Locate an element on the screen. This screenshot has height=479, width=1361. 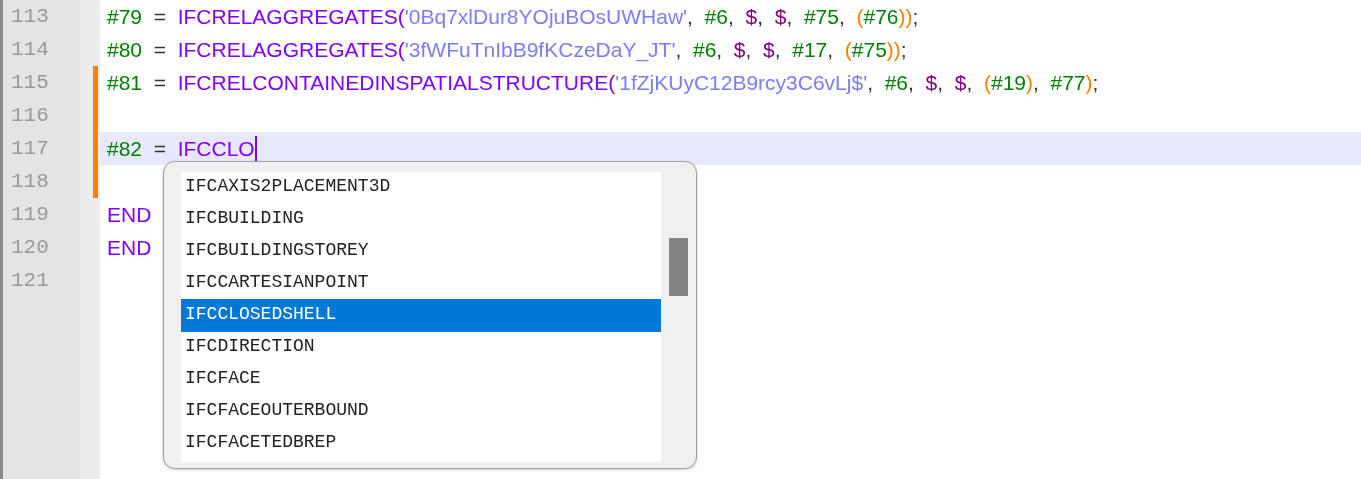
line-number: 113 is located at coordinates (30, 17).